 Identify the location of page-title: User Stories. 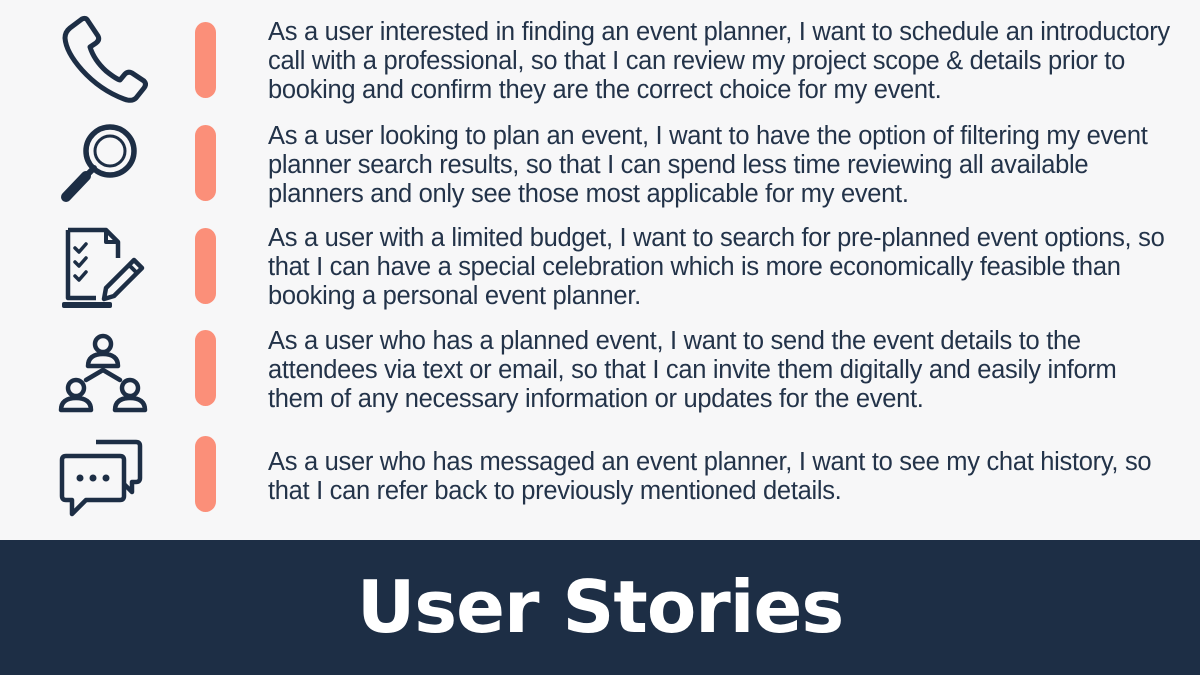
(600, 607).